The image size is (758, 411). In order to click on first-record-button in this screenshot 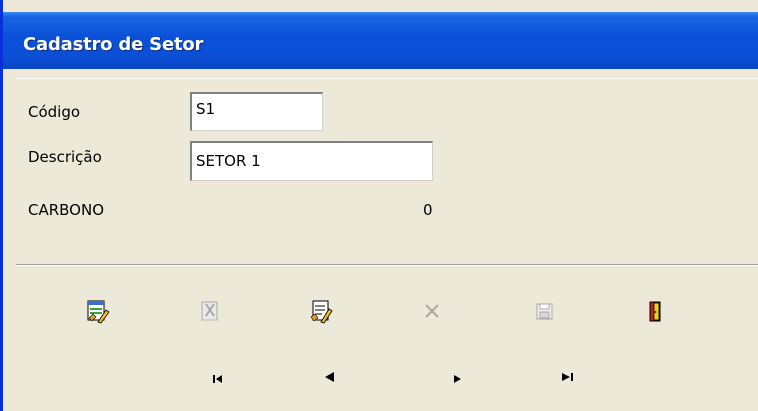, I will do `click(218, 379)`.